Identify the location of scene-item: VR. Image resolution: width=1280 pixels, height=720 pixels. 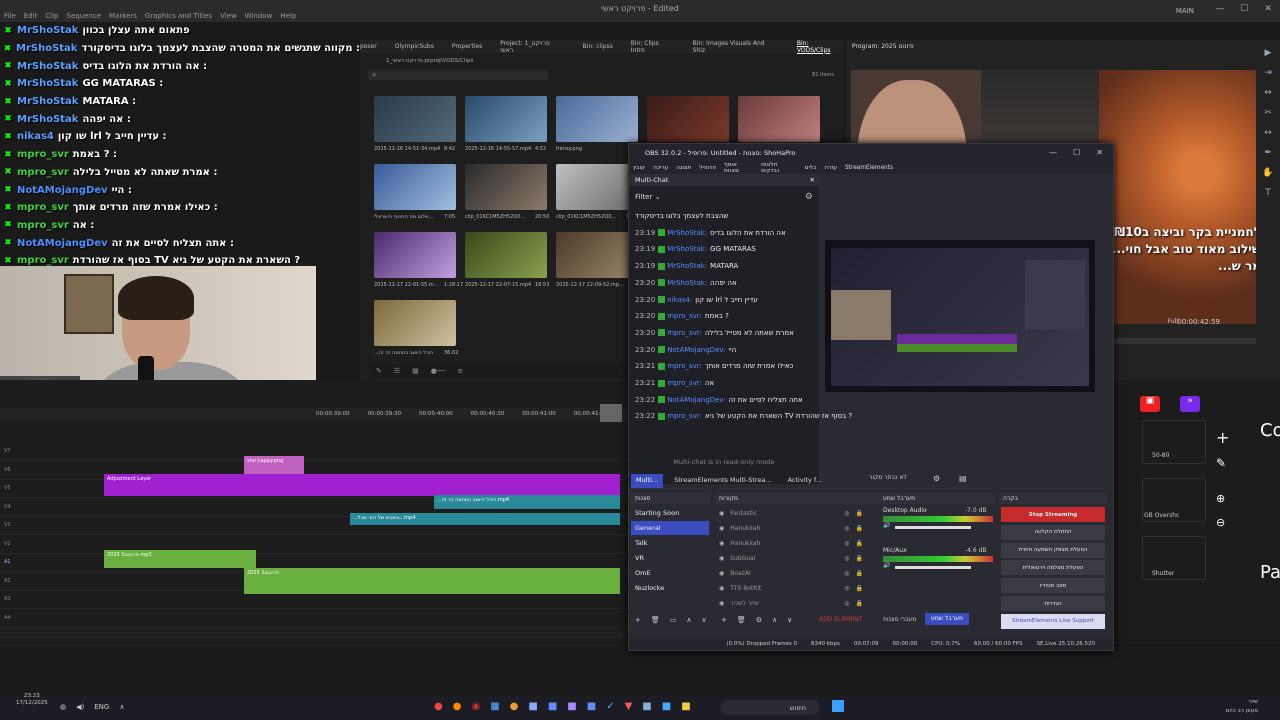
(670, 558).